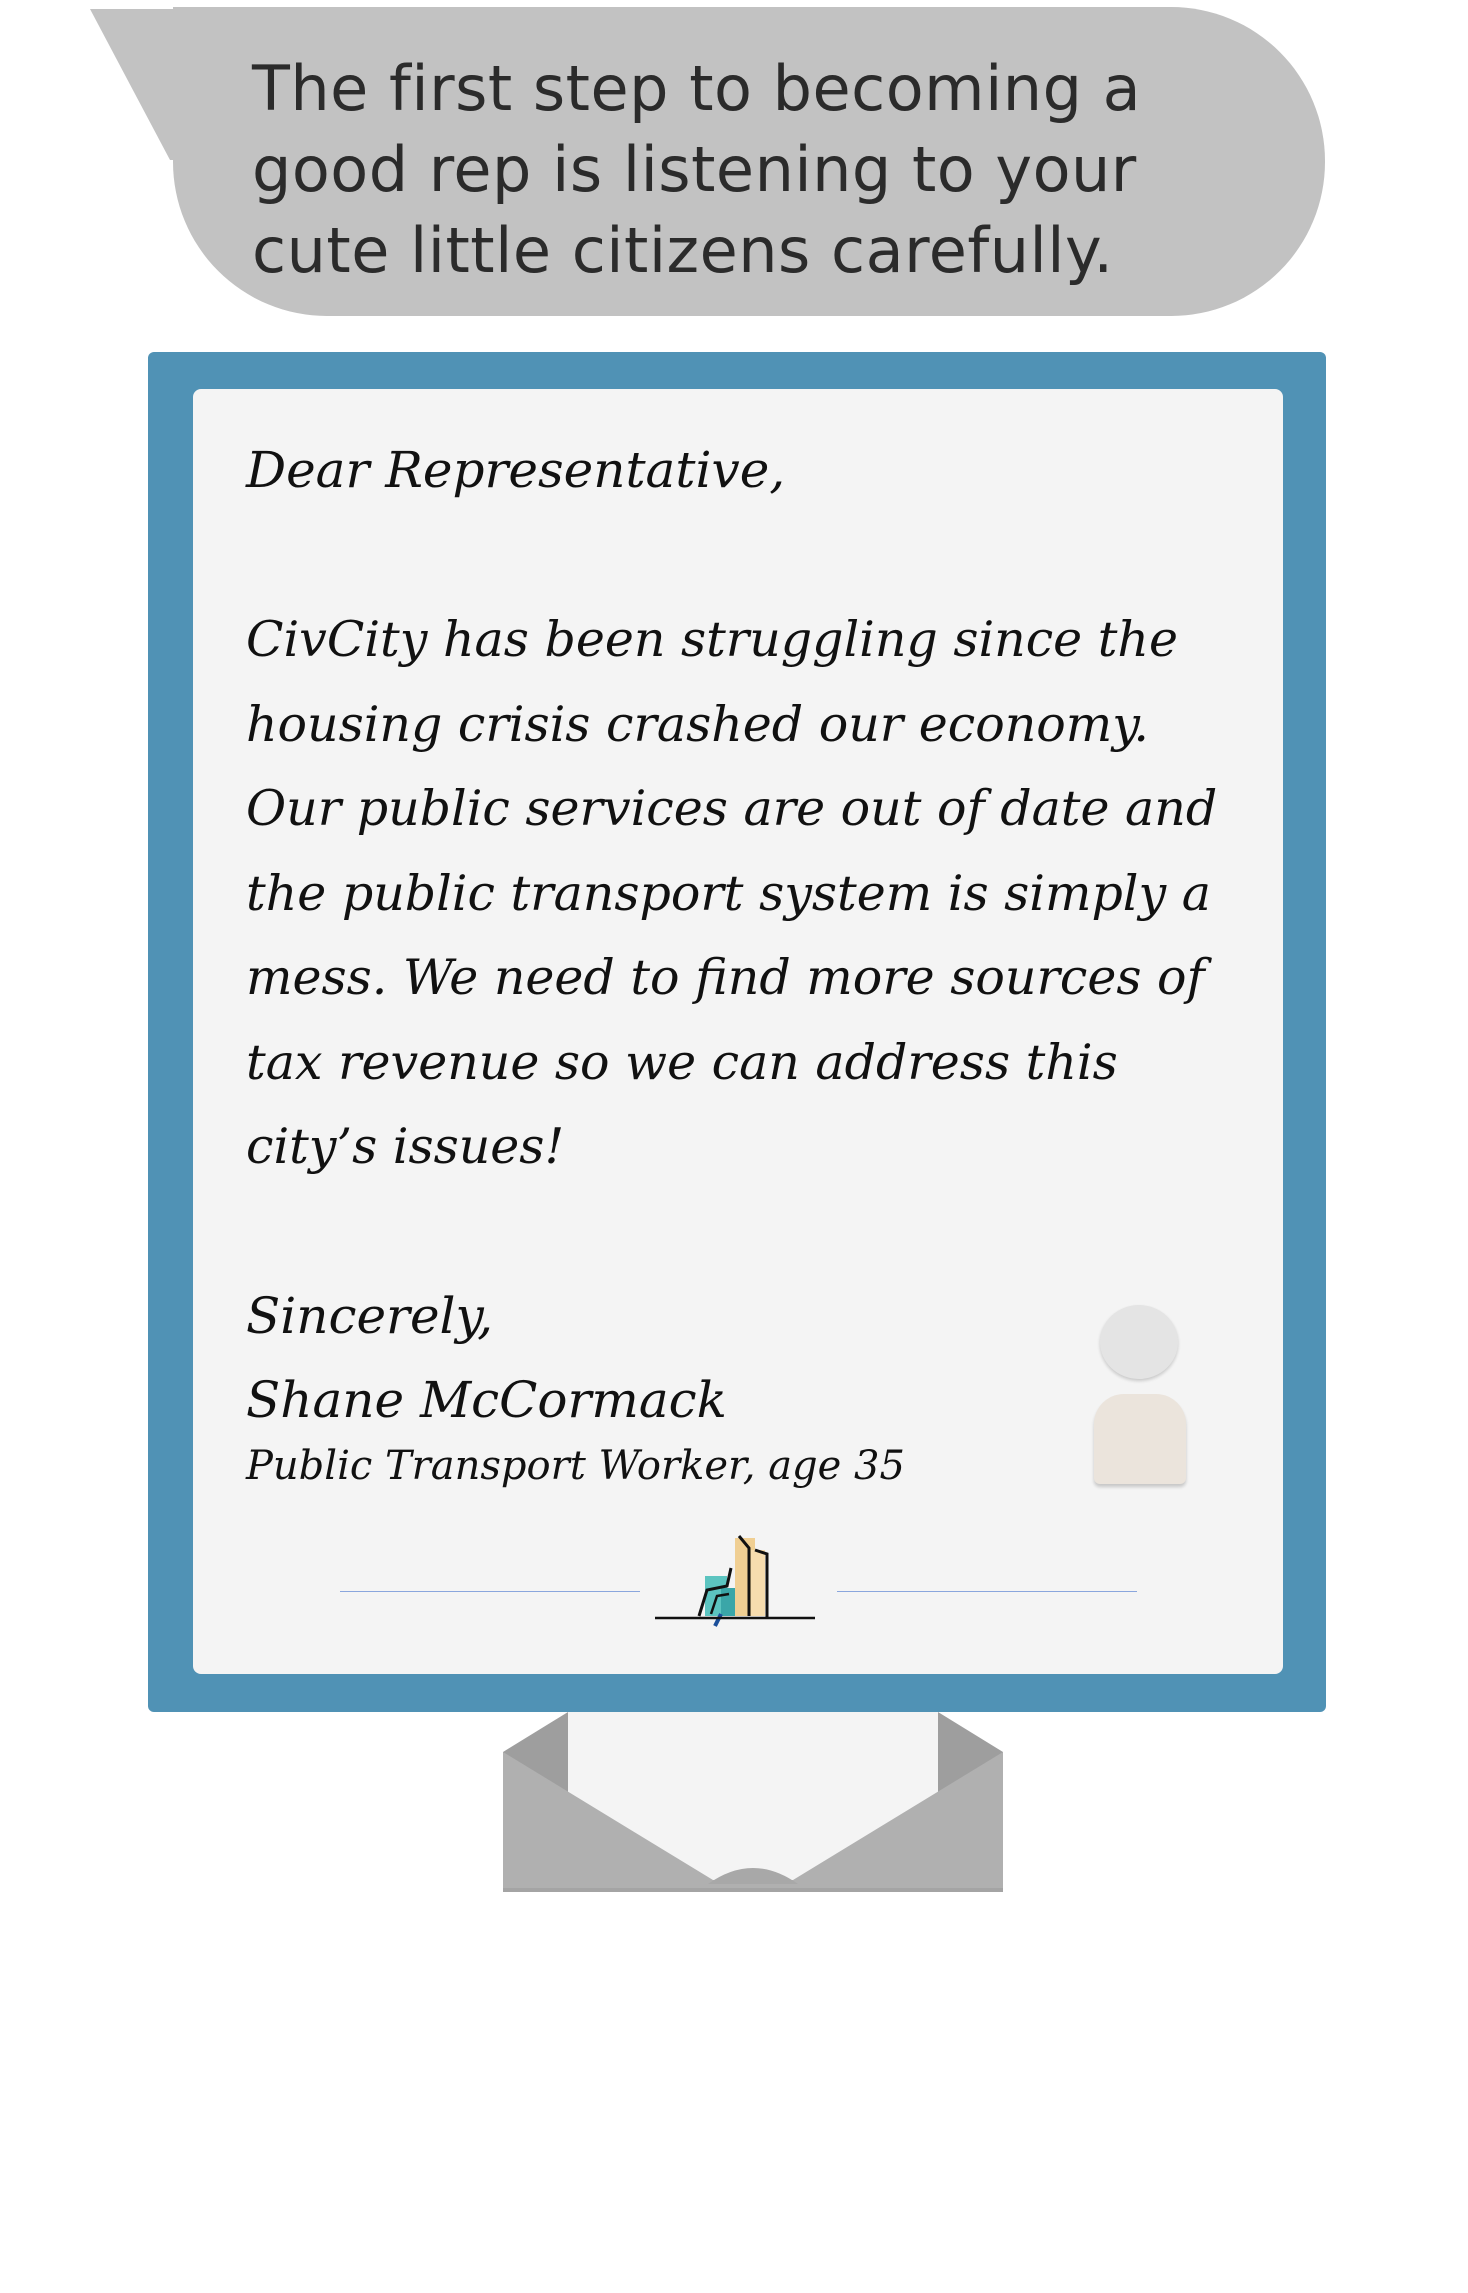 The width and height of the screenshot is (1468, 2293). Describe the element at coordinates (490, 1591) in the screenshot. I see `divider-left` at that location.